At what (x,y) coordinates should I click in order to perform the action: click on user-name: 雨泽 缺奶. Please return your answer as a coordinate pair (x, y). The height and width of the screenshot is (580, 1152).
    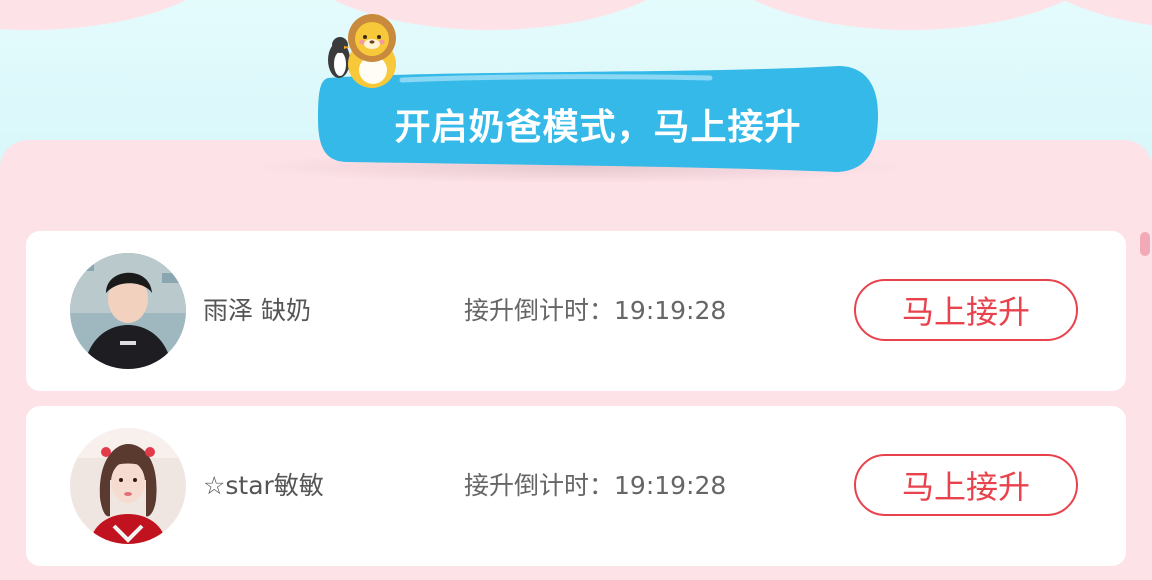
    Looking at the image, I should click on (257, 310).